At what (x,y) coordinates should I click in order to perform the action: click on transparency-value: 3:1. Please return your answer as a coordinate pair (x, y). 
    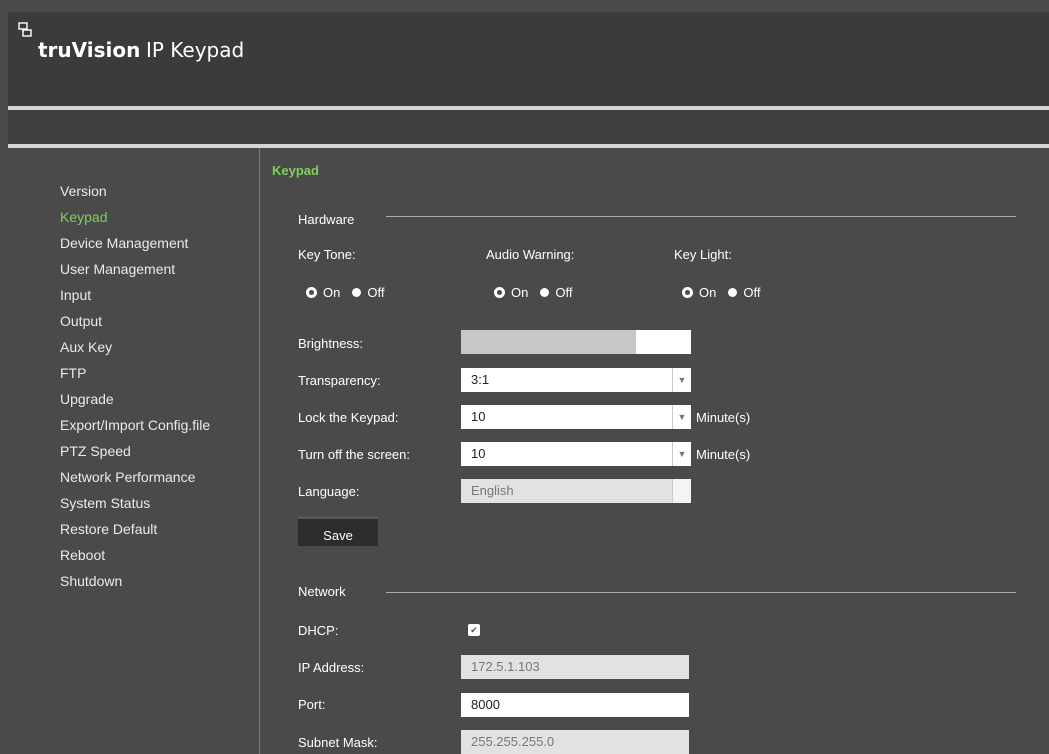
    Looking at the image, I should click on (480, 379).